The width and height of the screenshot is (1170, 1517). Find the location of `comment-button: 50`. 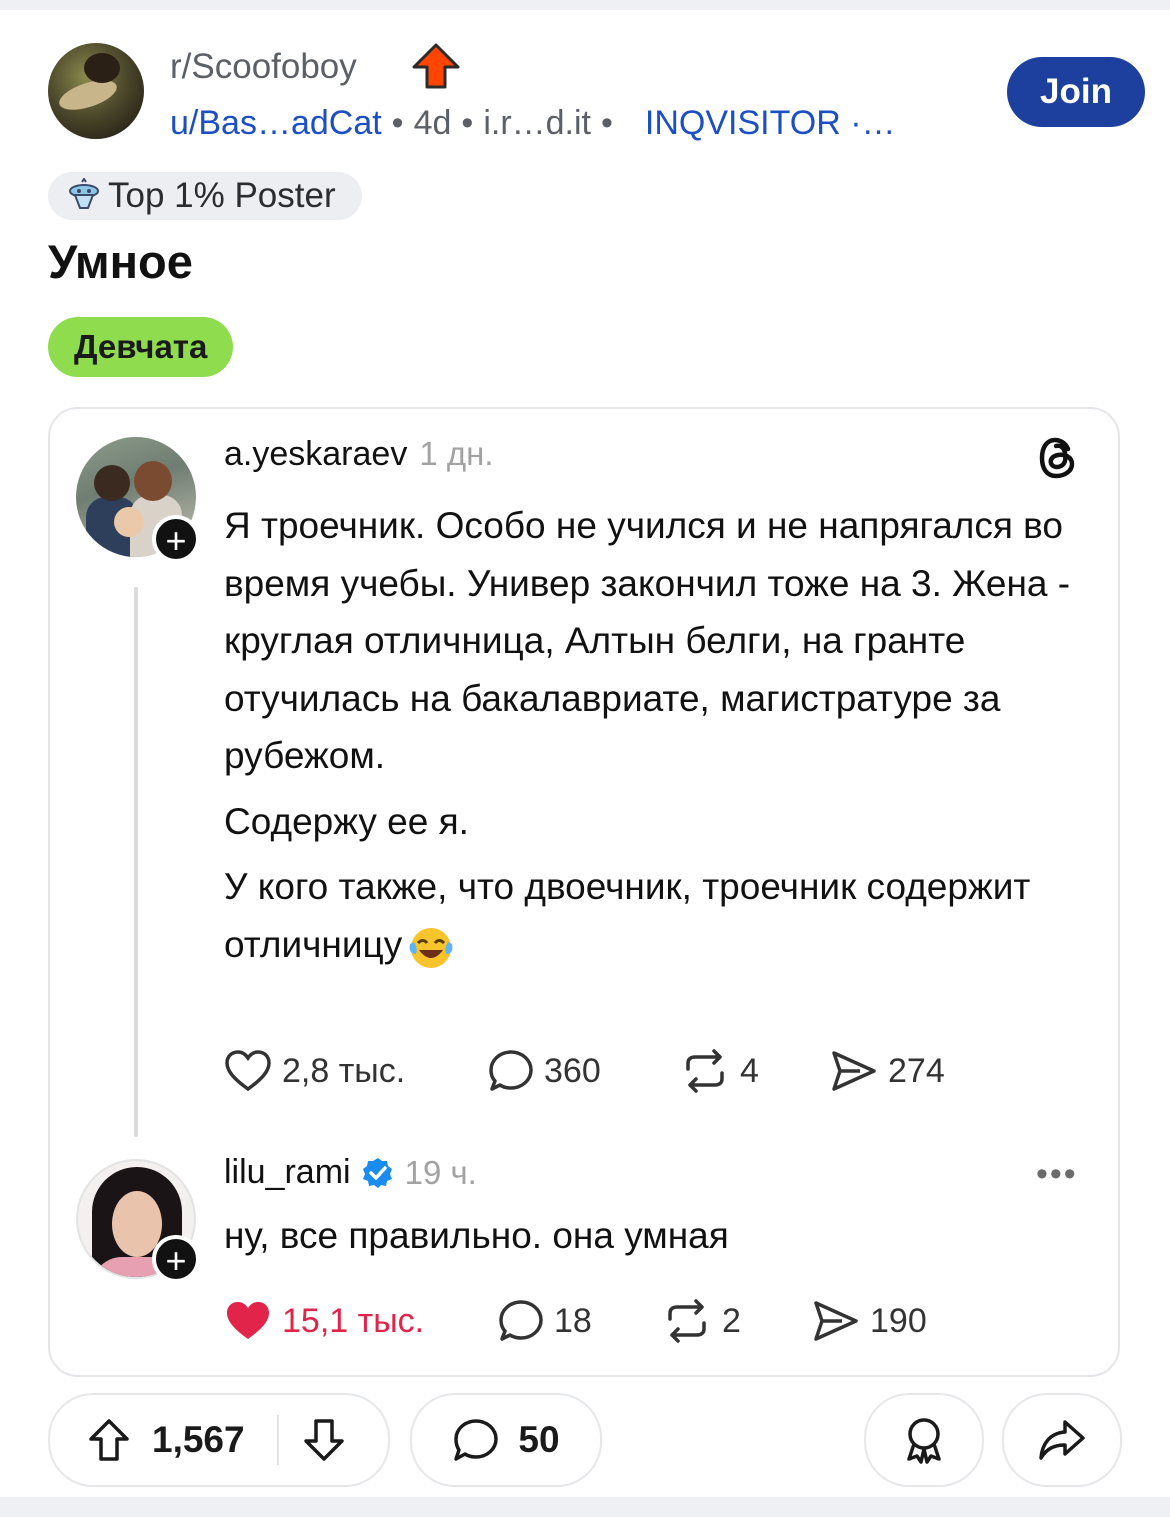

comment-button: 50 is located at coordinates (506, 1440).